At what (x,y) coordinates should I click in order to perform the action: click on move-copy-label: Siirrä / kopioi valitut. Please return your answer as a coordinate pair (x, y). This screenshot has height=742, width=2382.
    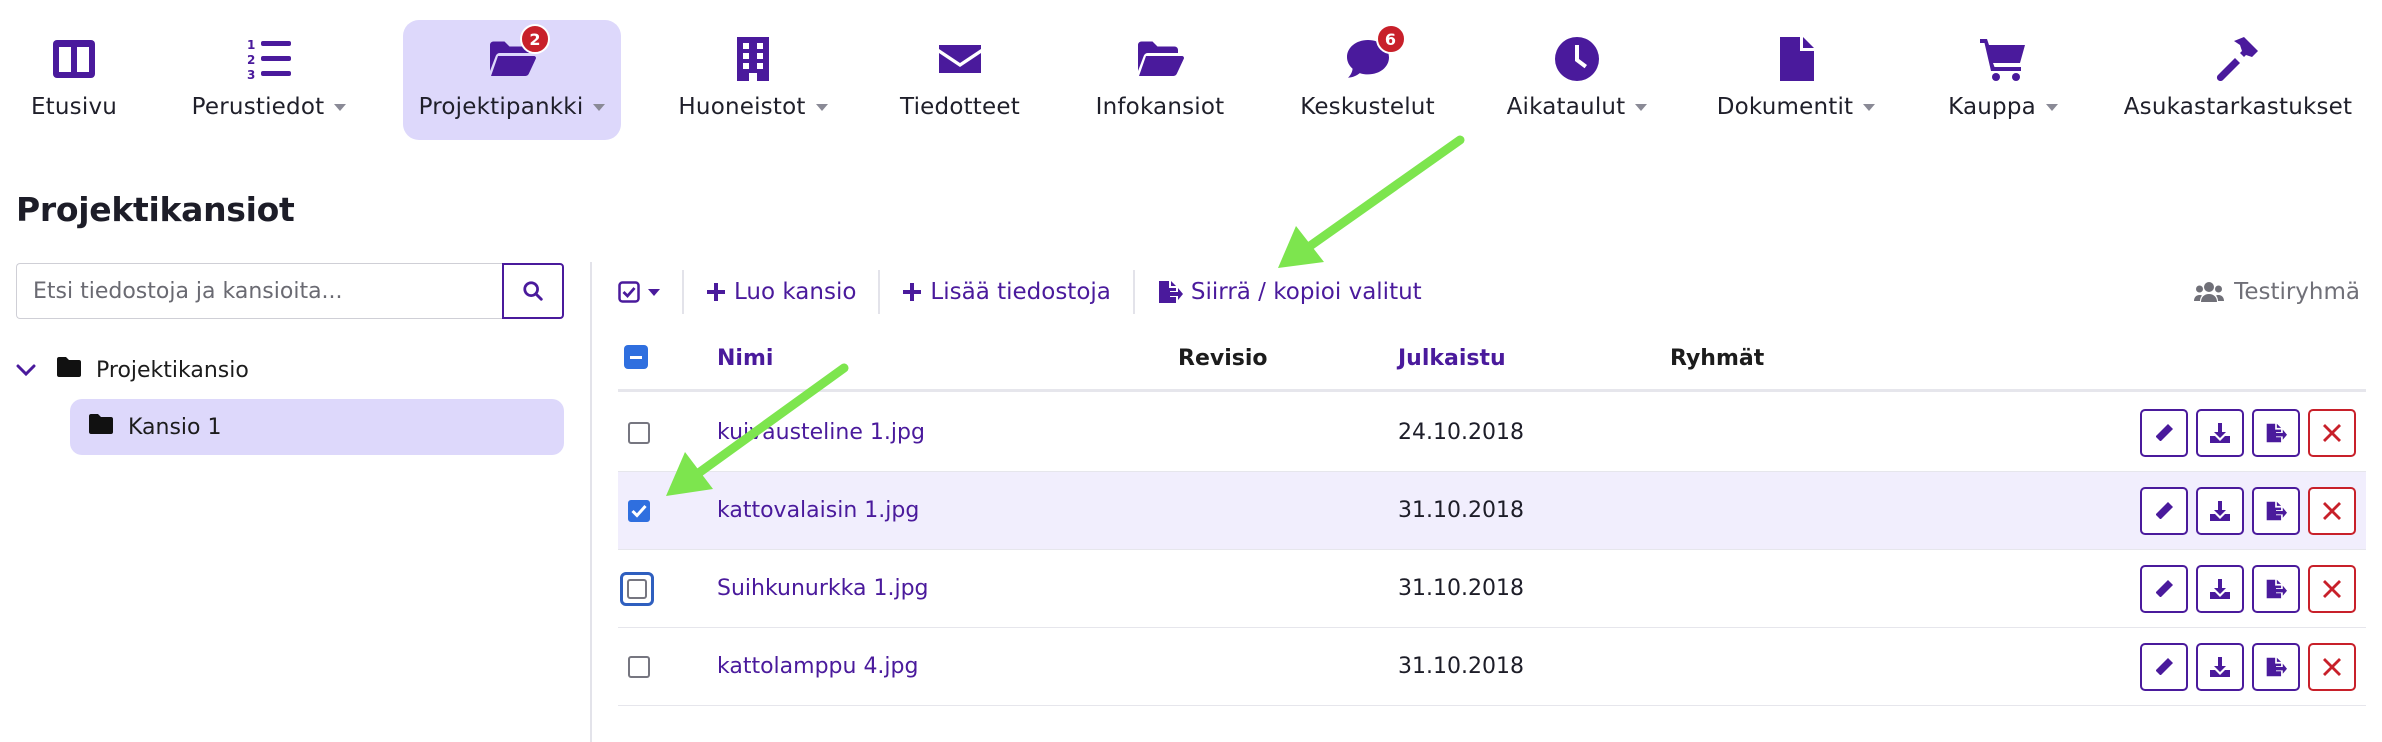
    Looking at the image, I should click on (1306, 292).